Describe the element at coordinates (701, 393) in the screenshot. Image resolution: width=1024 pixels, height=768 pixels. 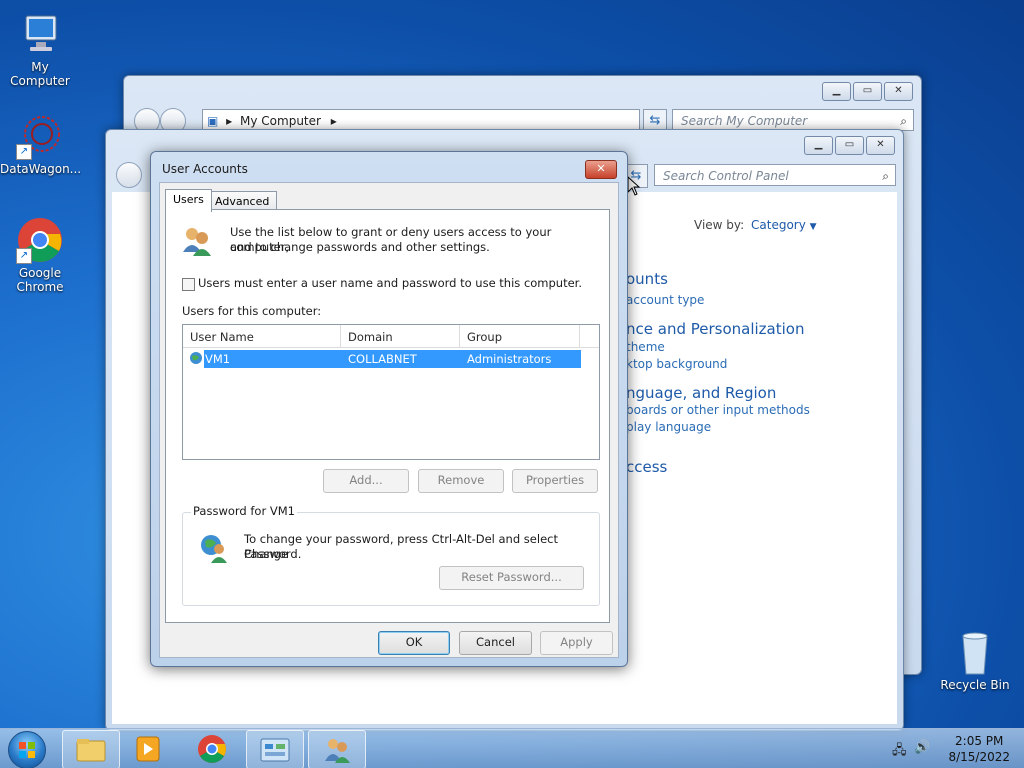
I see `category-clock-language: nguage, and Region` at that location.